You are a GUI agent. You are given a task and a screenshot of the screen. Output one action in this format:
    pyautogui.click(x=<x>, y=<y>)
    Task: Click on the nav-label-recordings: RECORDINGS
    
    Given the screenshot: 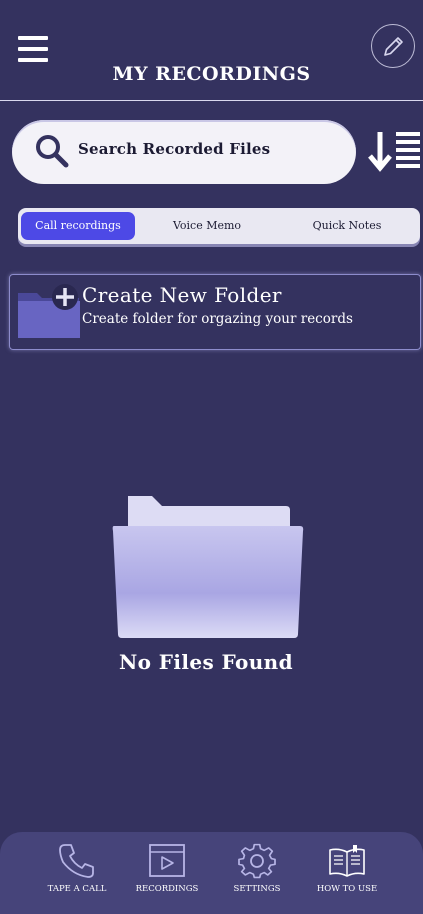 What is the action you would take?
    pyautogui.click(x=167, y=889)
    